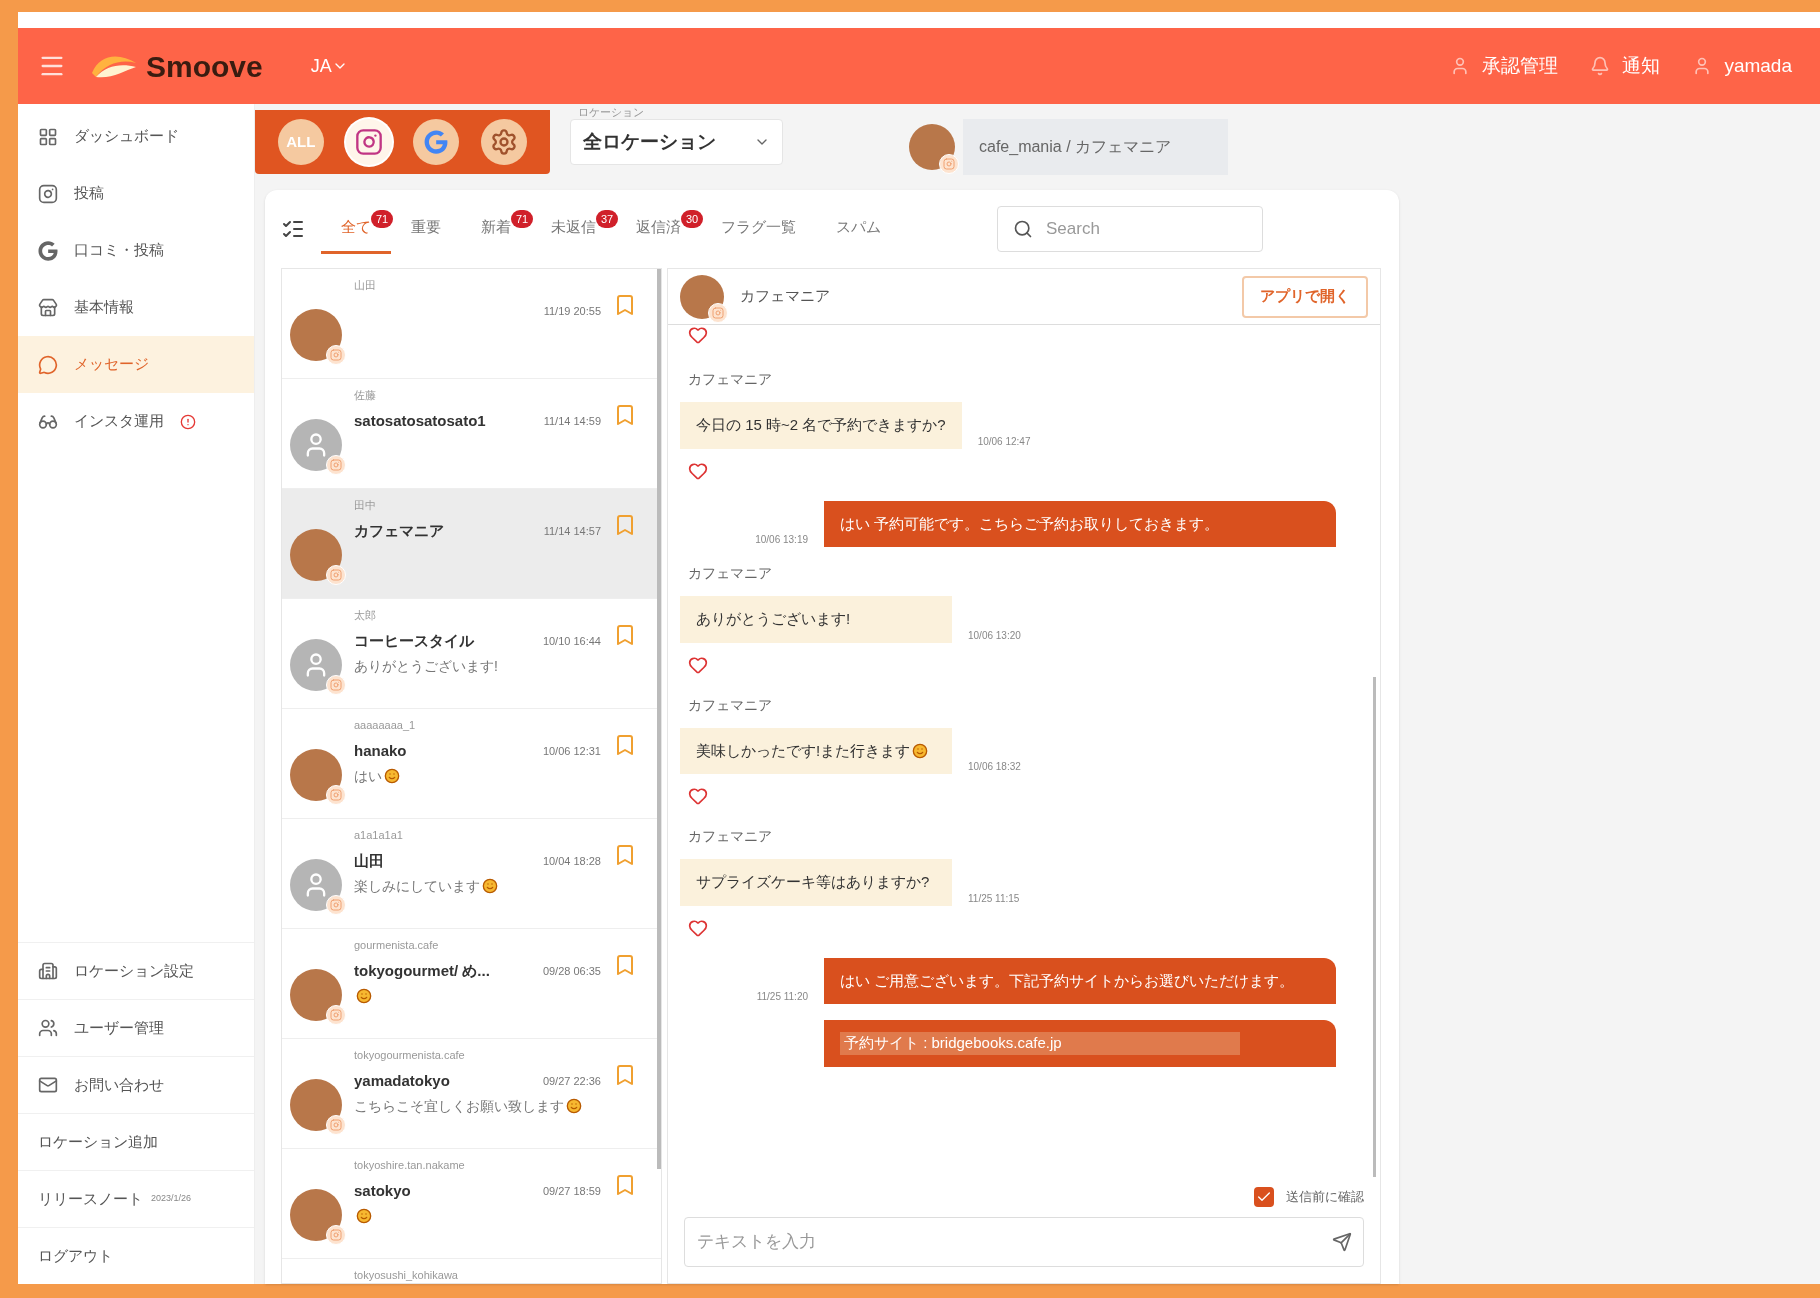 The image size is (1820, 1298). Describe the element at coordinates (136, 1084) in the screenshot. I see `sidebar-item: お問い合わせ` at that location.